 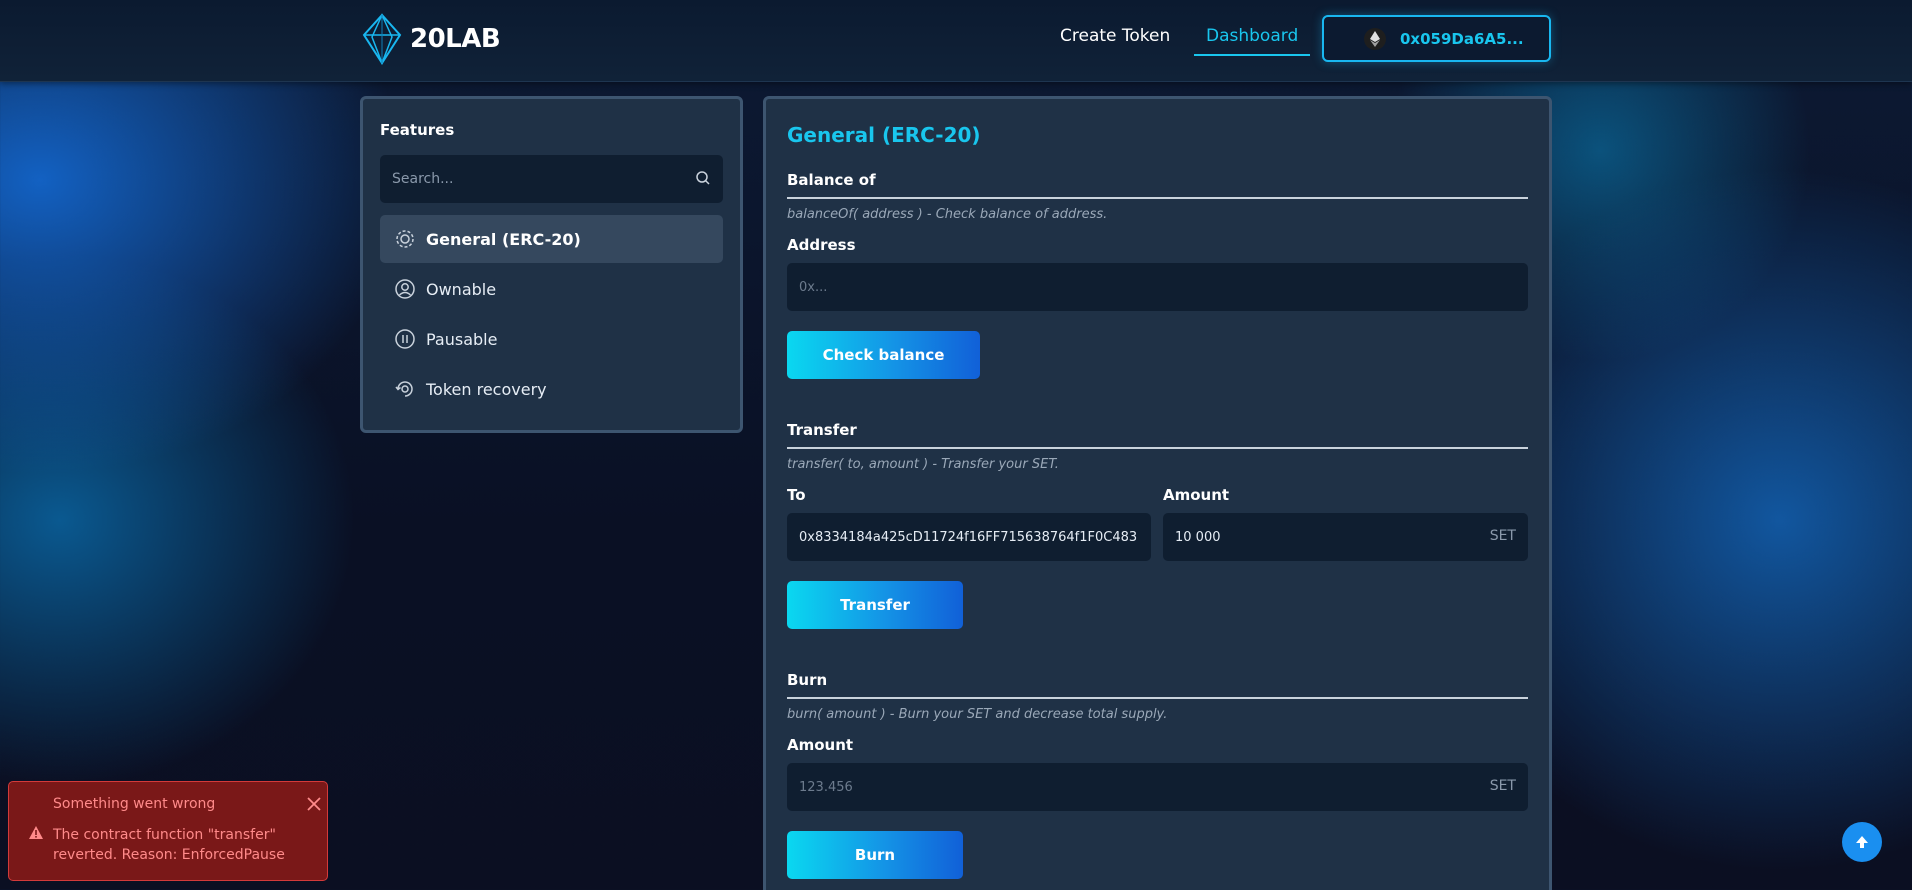 I want to click on burn-button: Burn, so click(x=875, y=855).